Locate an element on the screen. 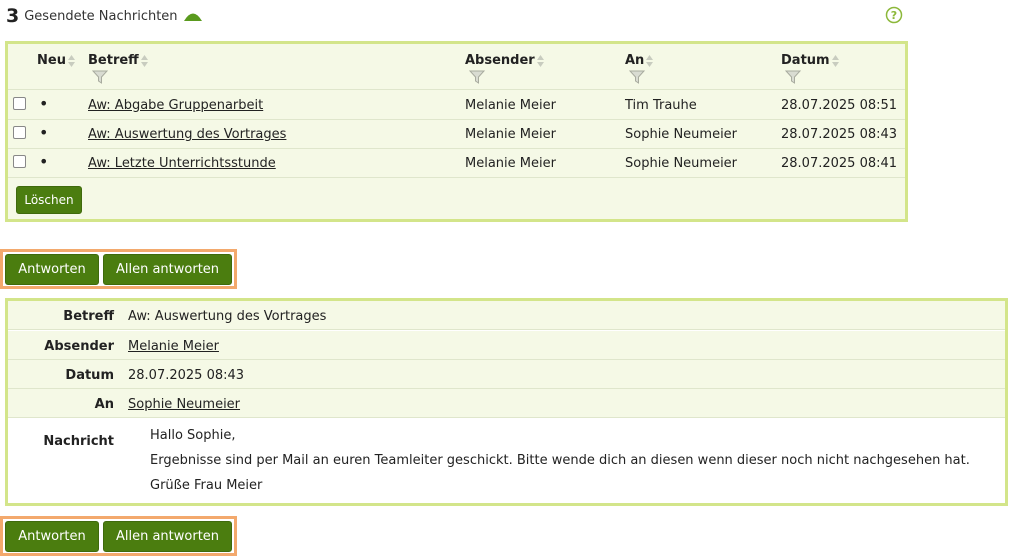 The width and height of the screenshot is (1010, 556). date-value: 28.07.2025 08:43 is located at coordinates (186, 375).